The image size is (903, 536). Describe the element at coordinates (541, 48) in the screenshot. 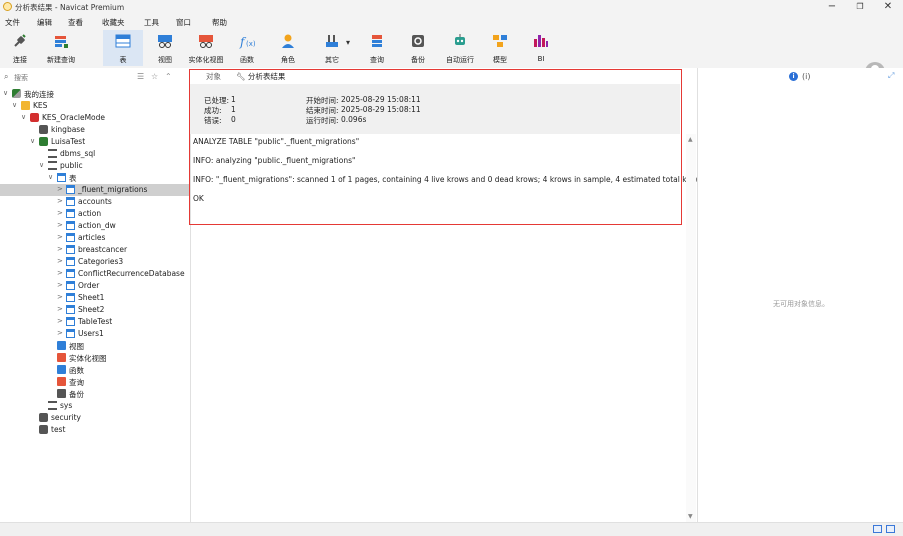

I see `toolbar-bi-button: BI` at that location.